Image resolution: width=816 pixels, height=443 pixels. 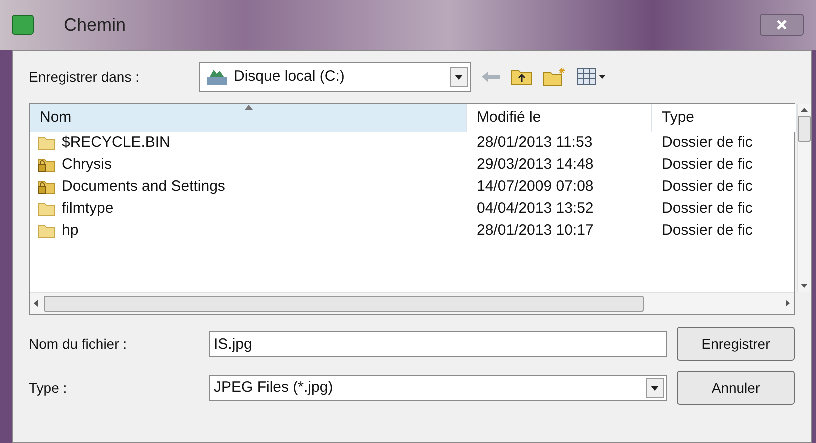 What do you see at coordinates (535, 142) in the screenshot?
I see `table-cell-text: 28/01/2013 11:53` at bounding box center [535, 142].